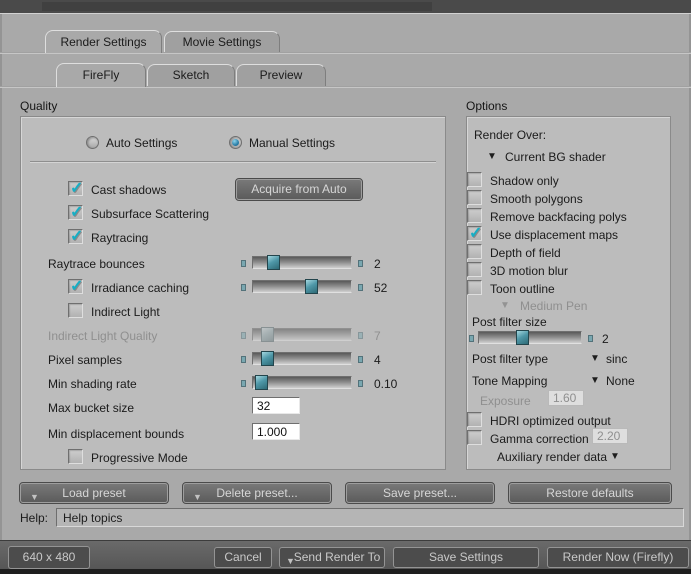 The width and height of the screenshot is (691, 574). I want to click on acquire-from-auto-label: Acquire from Auto, so click(299, 189).